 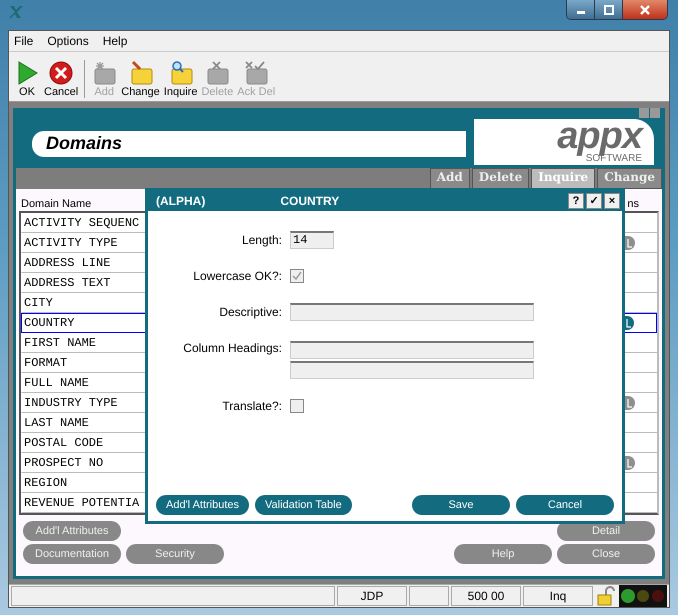 What do you see at coordinates (310, 201) in the screenshot?
I see `dialog-title: COUNTRY` at bounding box center [310, 201].